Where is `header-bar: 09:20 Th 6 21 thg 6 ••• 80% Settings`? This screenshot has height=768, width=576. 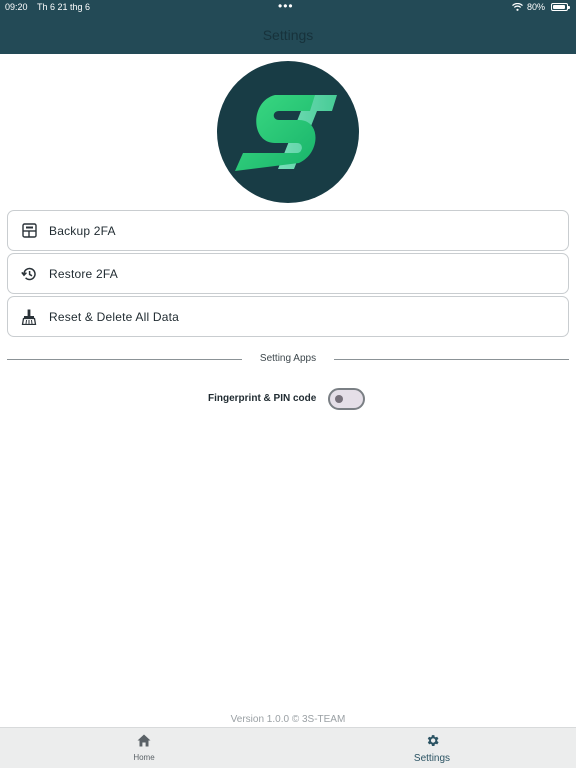 header-bar: 09:20 Th 6 21 thg 6 ••• 80% Settings is located at coordinates (288, 27).